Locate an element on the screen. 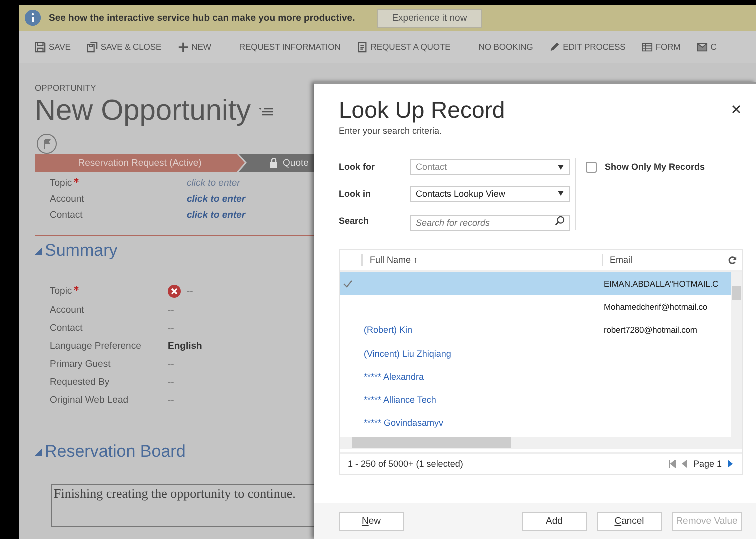 The image size is (756, 539). dialog-subtitle: Enter your search criteria. is located at coordinates (391, 131).